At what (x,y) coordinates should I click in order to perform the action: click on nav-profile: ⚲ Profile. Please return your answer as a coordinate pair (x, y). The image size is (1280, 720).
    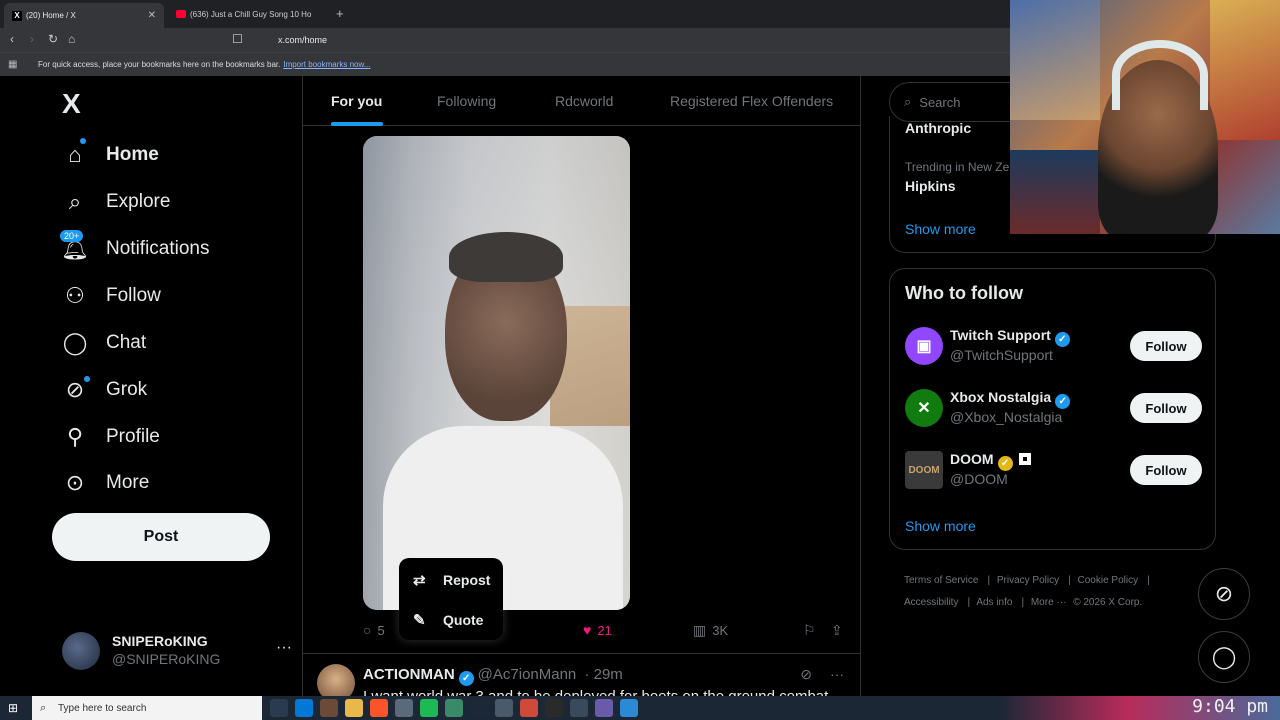
    Looking at the image, I should click on (111, 437).